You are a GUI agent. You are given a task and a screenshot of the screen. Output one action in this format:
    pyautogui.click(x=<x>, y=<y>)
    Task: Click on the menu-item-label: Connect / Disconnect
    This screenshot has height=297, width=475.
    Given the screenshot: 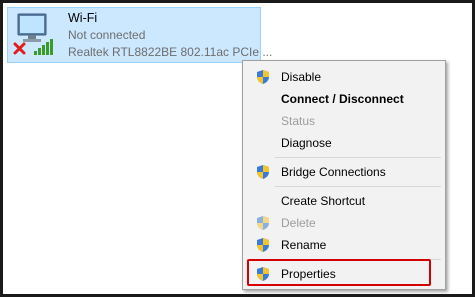 What is the action you would take?
    pyautogui.click(x=342, y=99)
    